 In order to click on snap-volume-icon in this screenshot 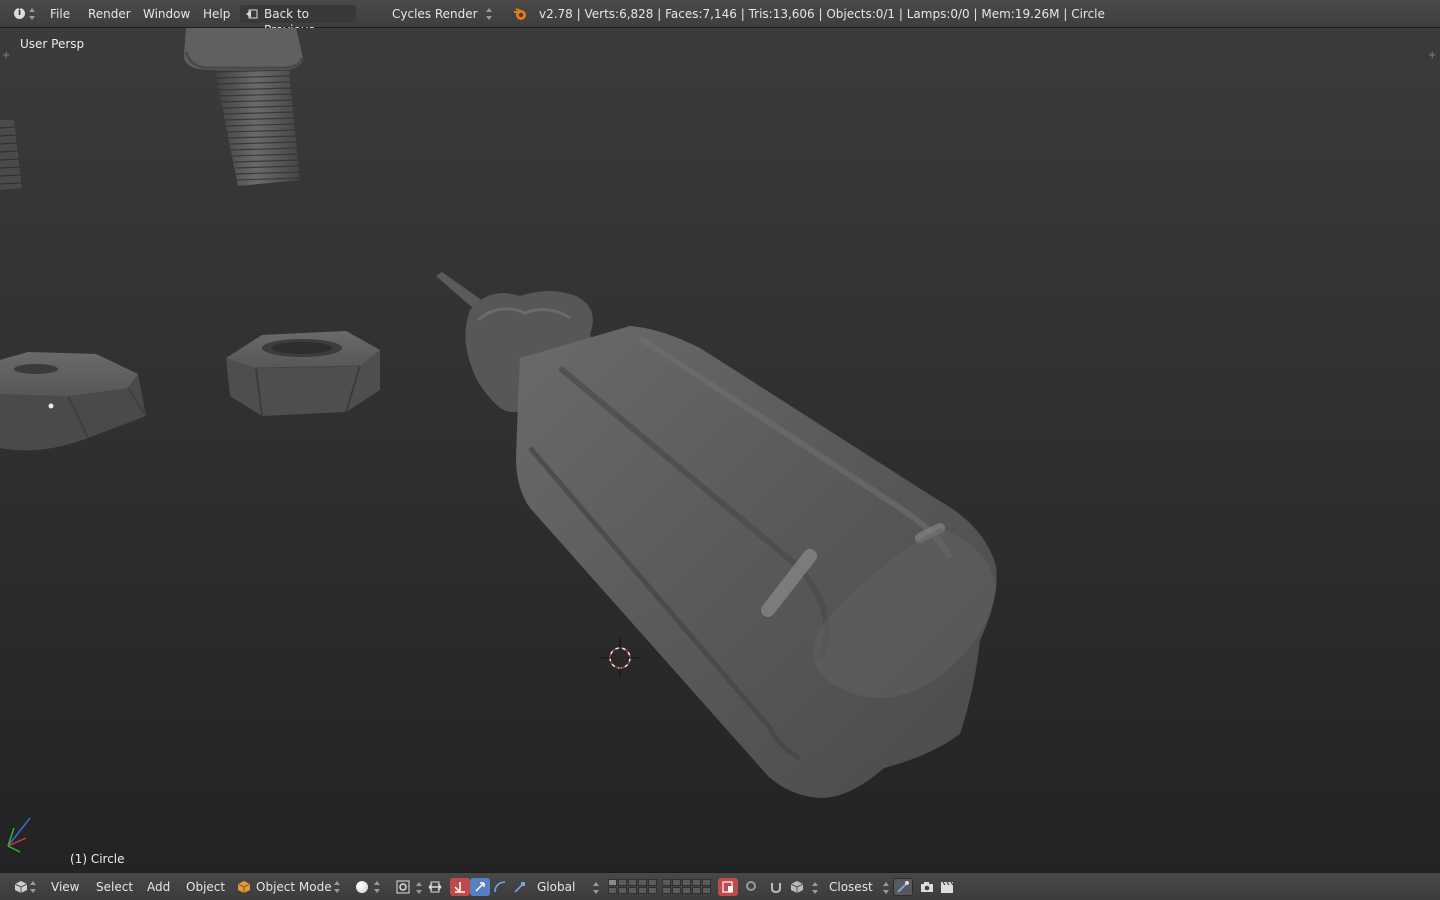, I will do `click(797, 887)`.